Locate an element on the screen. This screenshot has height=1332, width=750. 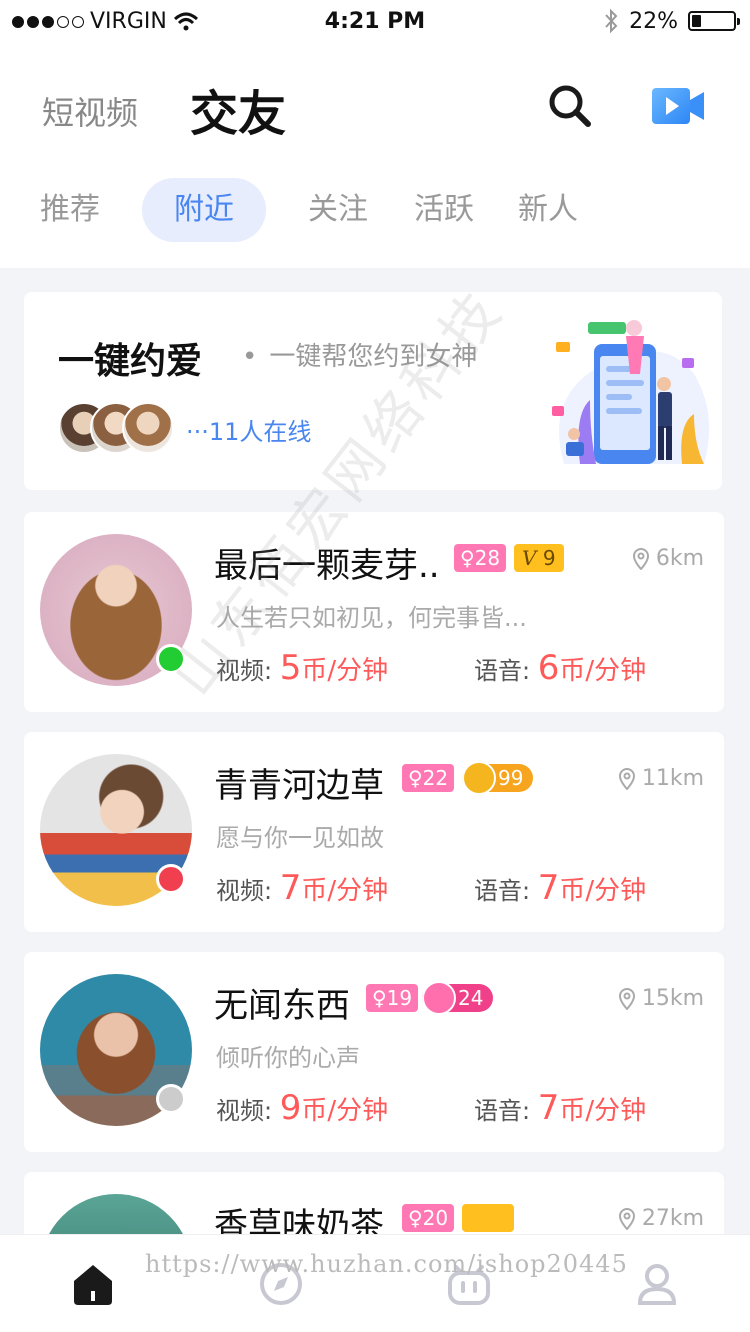
vip-level-badge: V 9 is located at coordinates (539, 558).